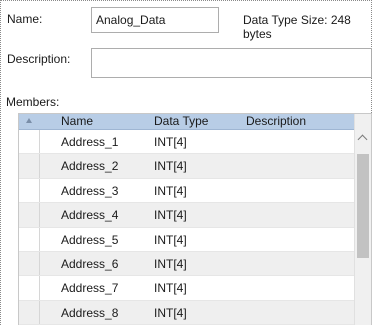 The height and width of the screenshot is (325, 376). What do you see at coordinates (187, 142) in the screenshot?
I see `table-row: Address_1 INT[4]` at bounding box center [187, 142].